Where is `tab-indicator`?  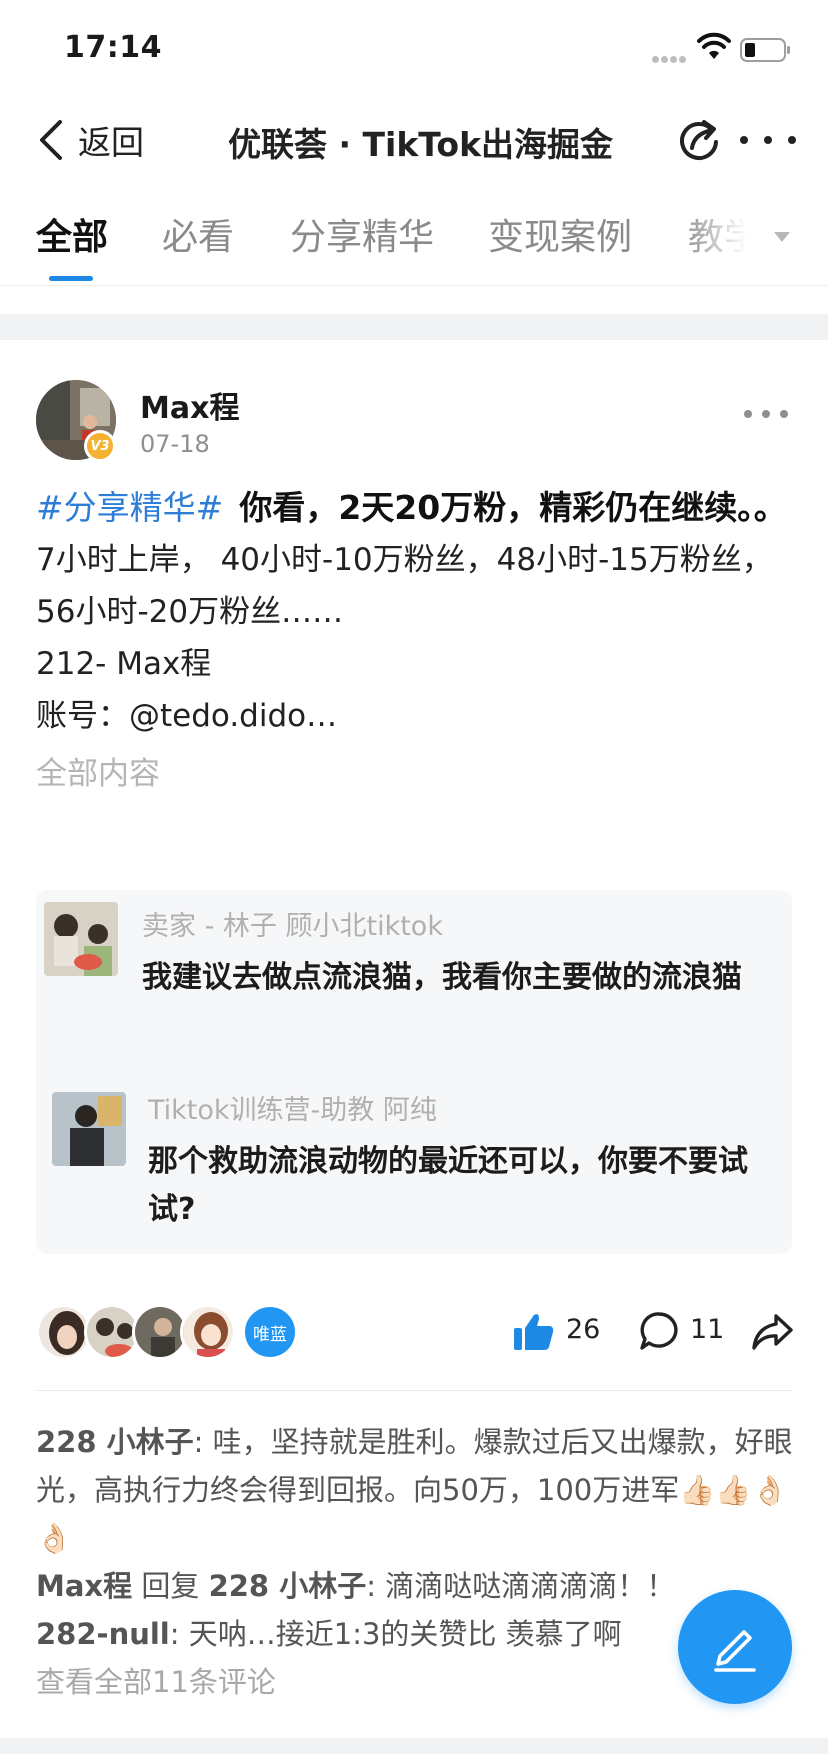 tab-indicator is located at coordinates (71, 278).